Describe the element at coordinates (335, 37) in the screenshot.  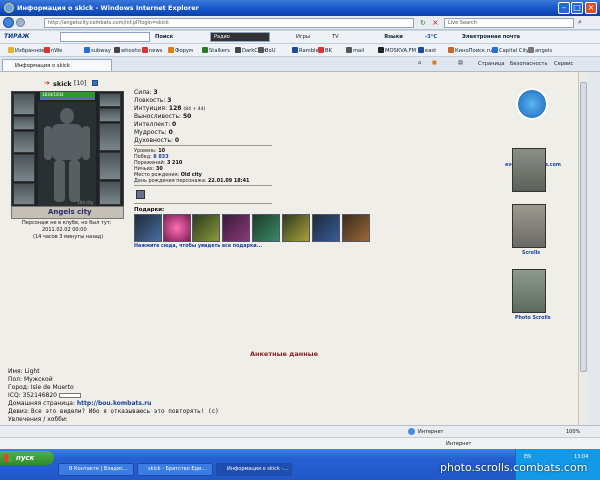
I see `tv-menu: TV` at that location.